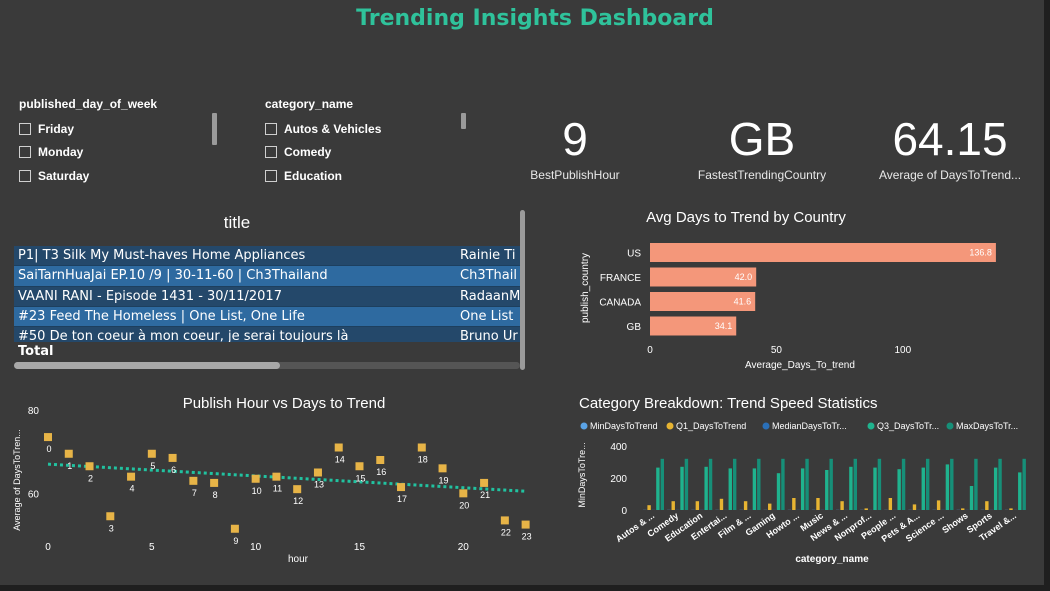 The image size is (1050, 591). Describe the element at coordinates (340, 460) in the screenshot. I see `point-label: 14` at that location.